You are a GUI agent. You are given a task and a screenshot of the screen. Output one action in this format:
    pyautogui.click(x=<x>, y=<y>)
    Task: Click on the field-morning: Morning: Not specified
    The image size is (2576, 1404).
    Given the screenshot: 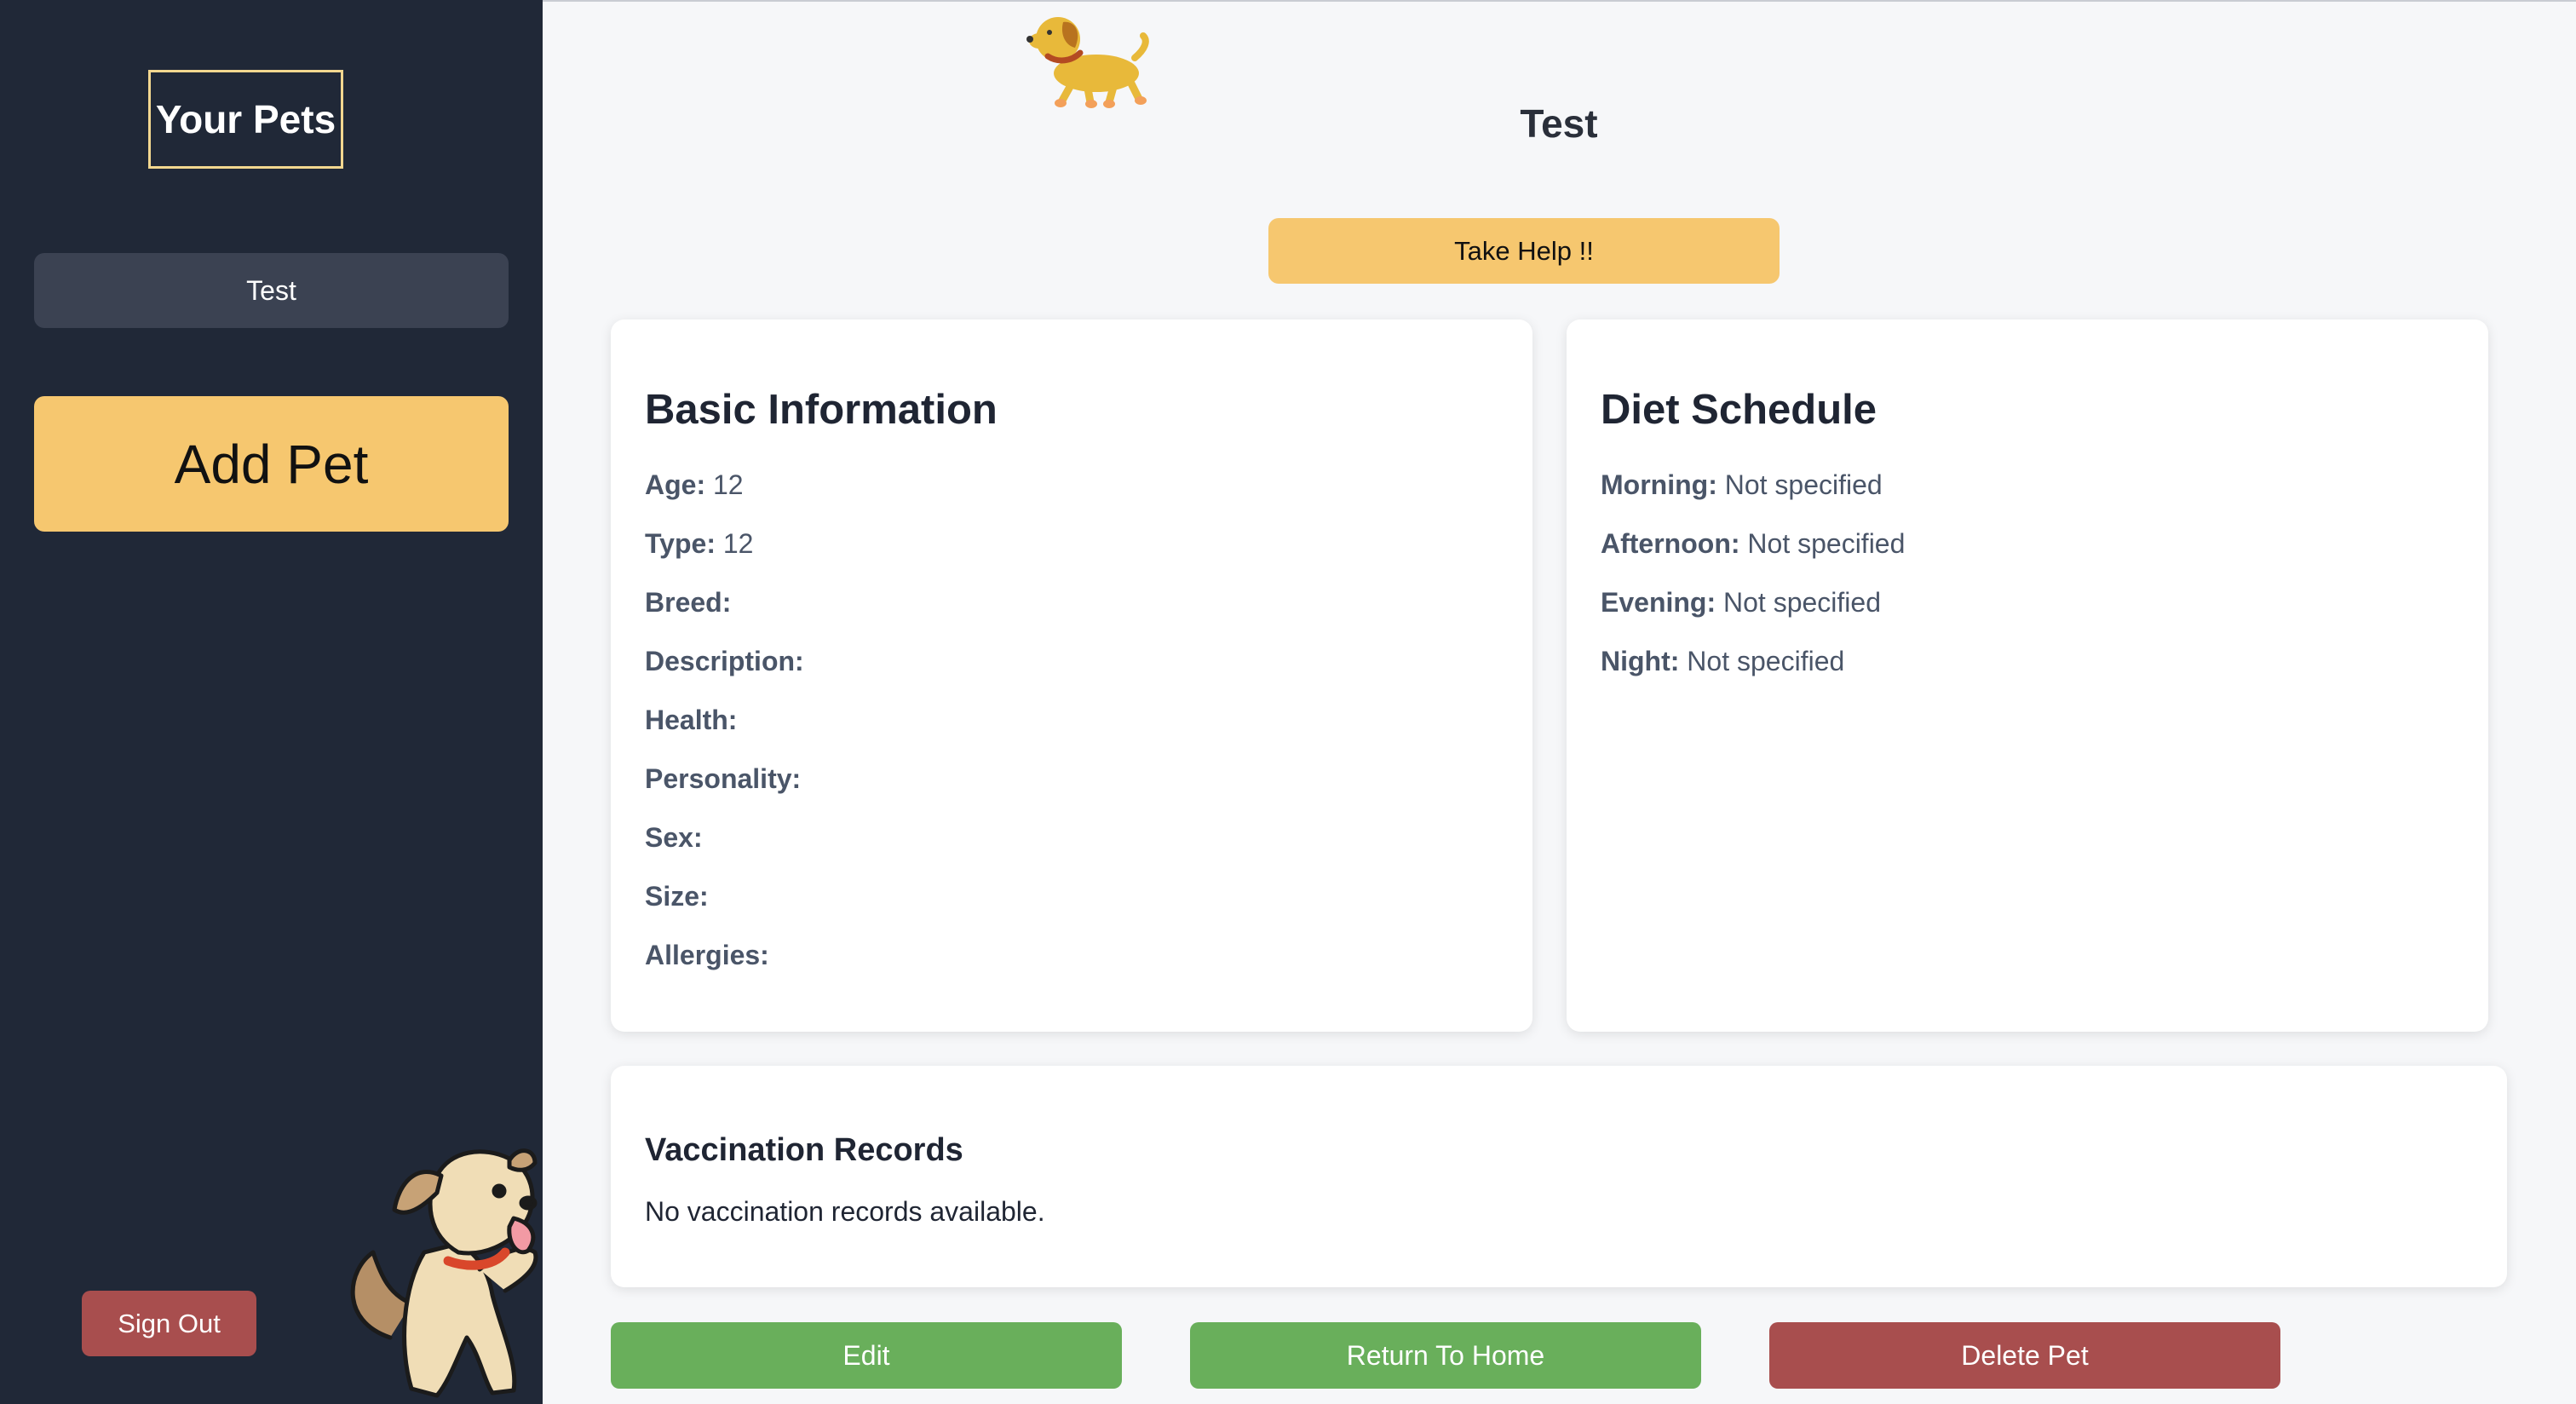 What is the action you would take?
    pyautogui.click(x=1742, y=484)
    